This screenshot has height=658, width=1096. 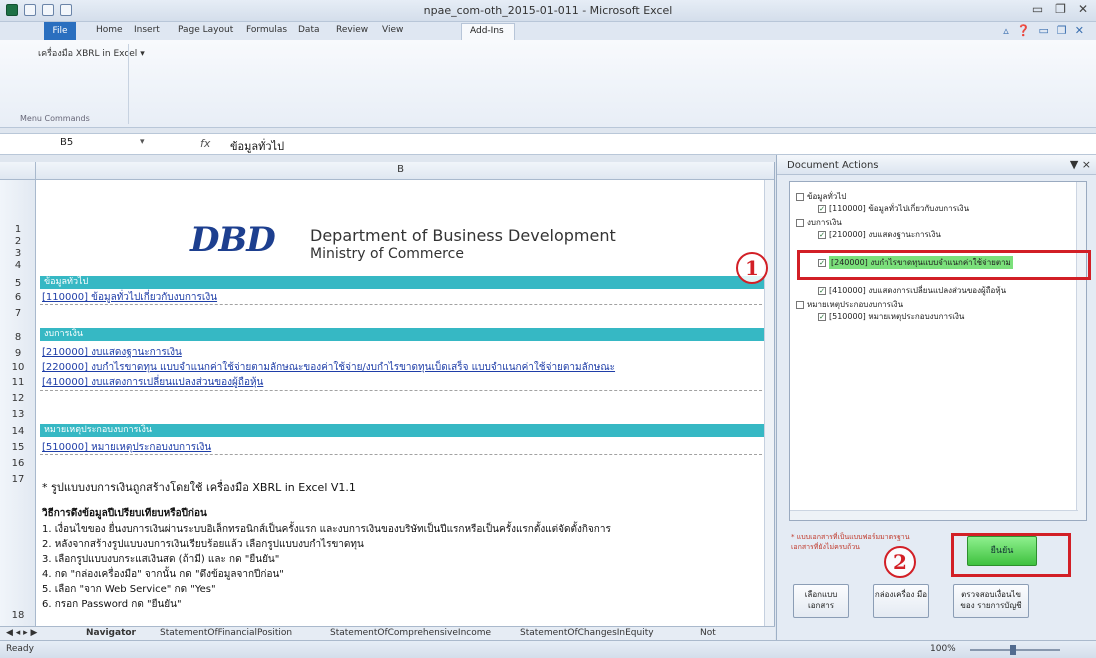 I want to click on toolbox-button: กล่องเครื่อง มือ, so click(x=901, y=601).